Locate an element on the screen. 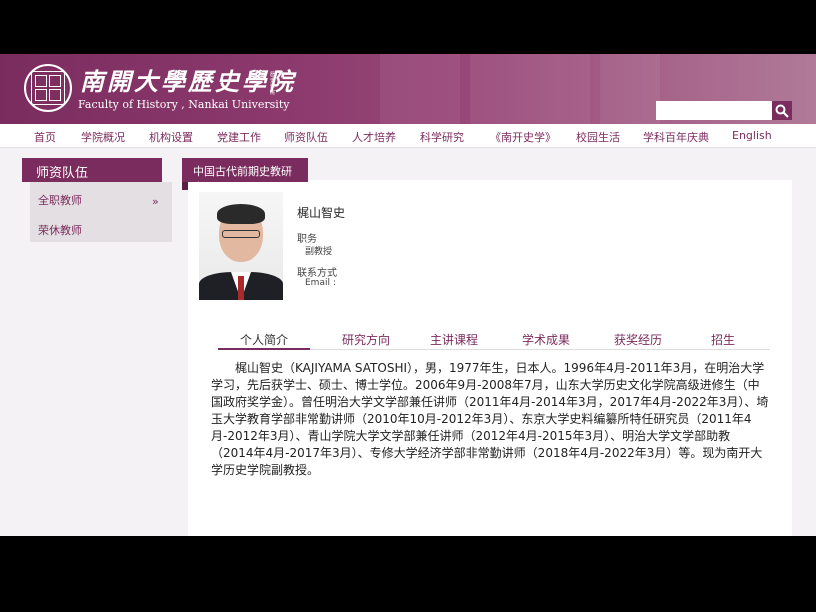 Image resolution: width=816 pixels, height=612 pixels. sidebar-item-retired: 荣休教师 is located at coordinates (60, 230).